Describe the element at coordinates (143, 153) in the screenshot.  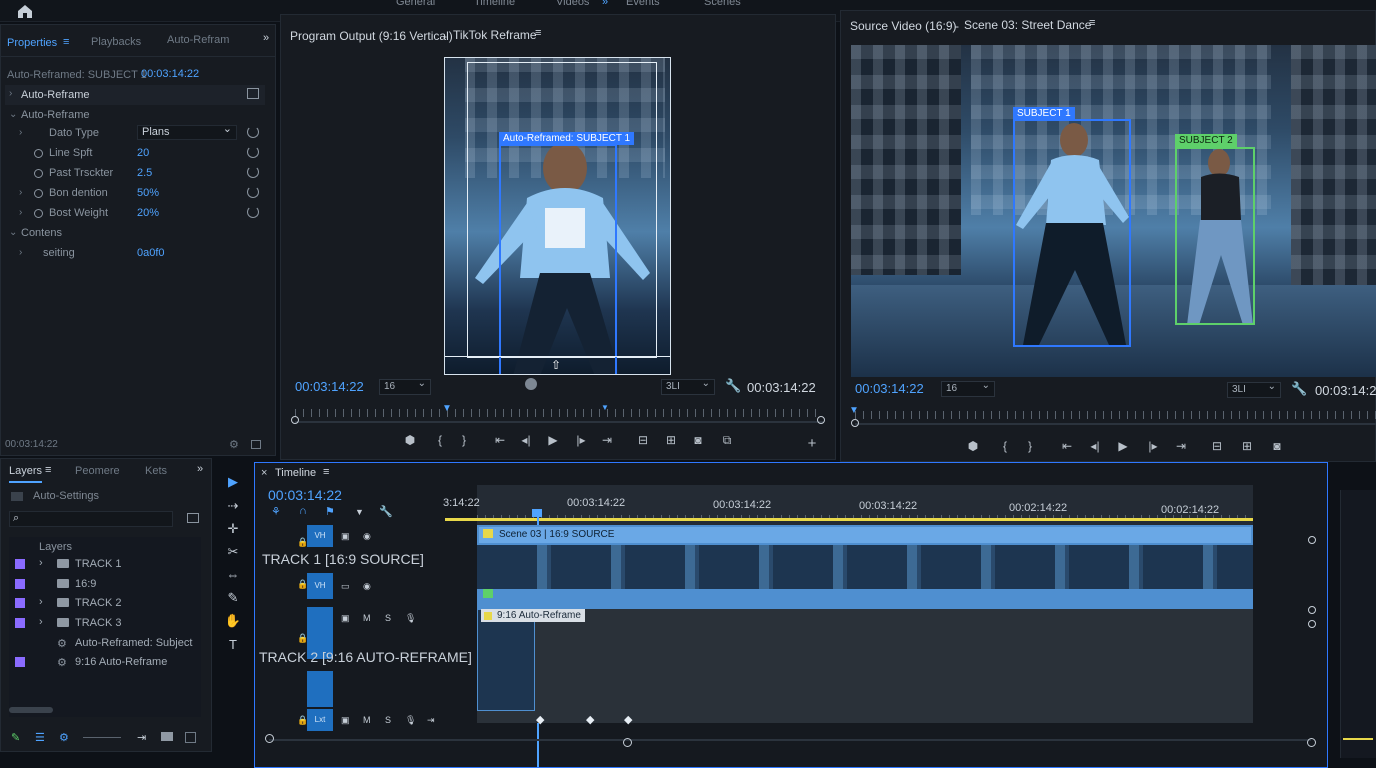
I see `prop-value: 20` at that location.